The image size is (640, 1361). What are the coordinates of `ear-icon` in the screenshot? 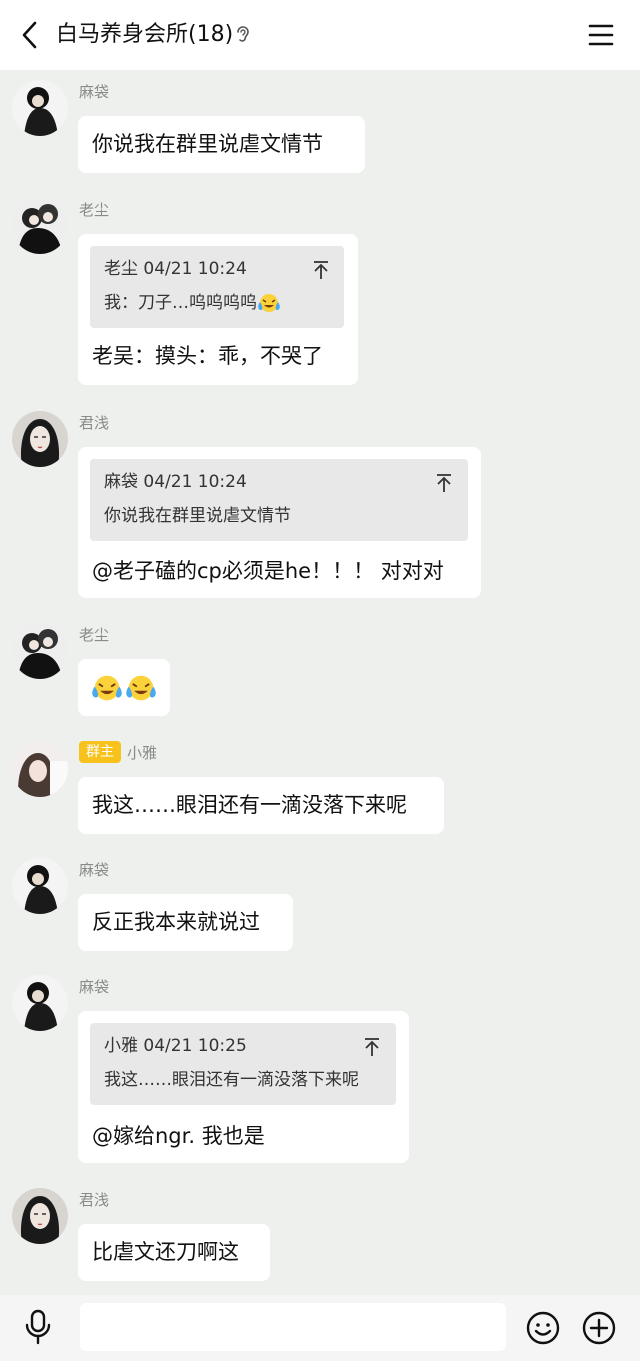 It's located at (243, 34).